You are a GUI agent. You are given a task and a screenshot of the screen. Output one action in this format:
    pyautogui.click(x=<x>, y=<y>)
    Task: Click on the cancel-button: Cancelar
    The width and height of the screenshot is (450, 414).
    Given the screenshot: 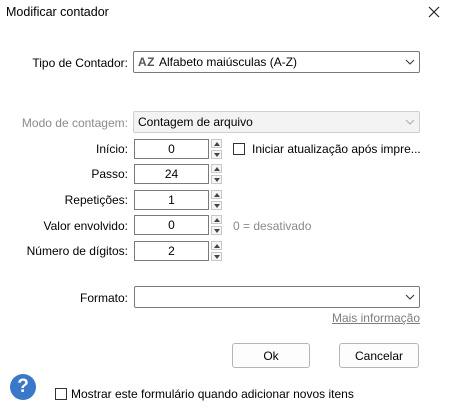 What is the action you would take?
    pyautogui.click(x=379, y=355)
    